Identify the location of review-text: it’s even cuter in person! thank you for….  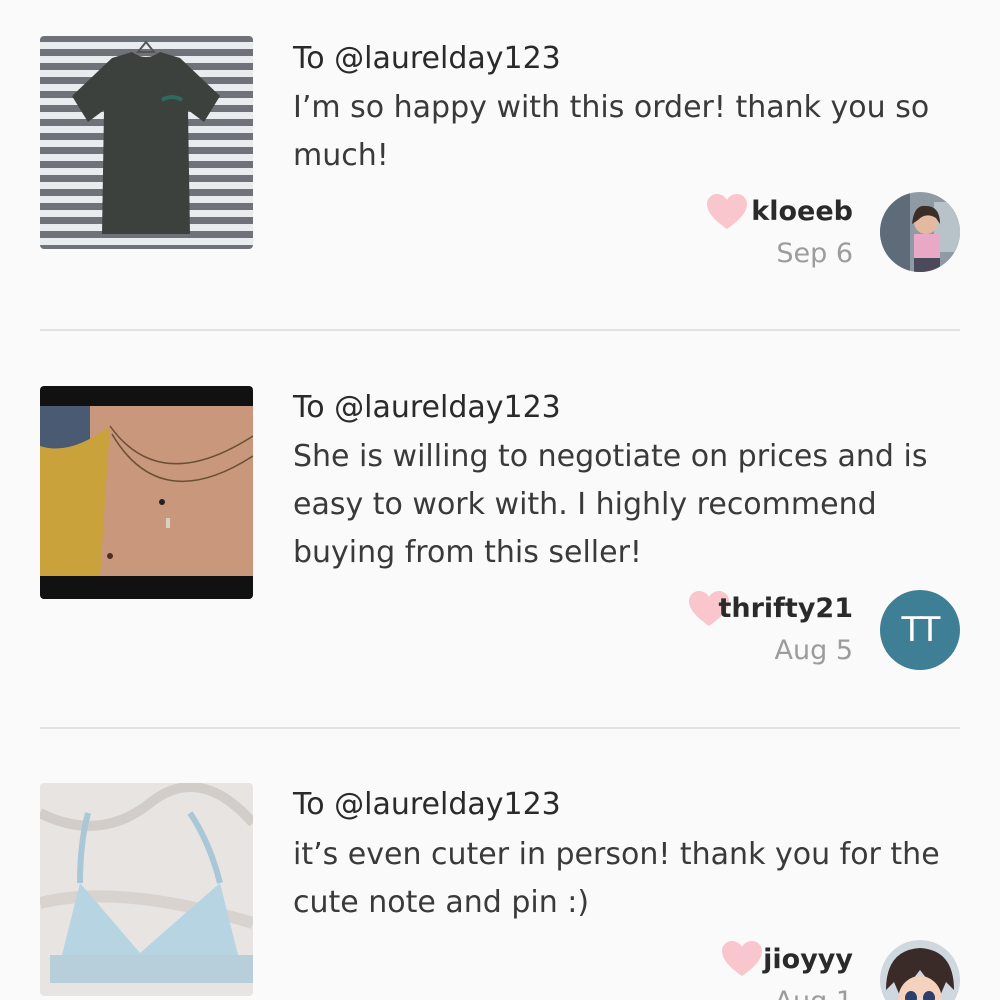
(616, 878).